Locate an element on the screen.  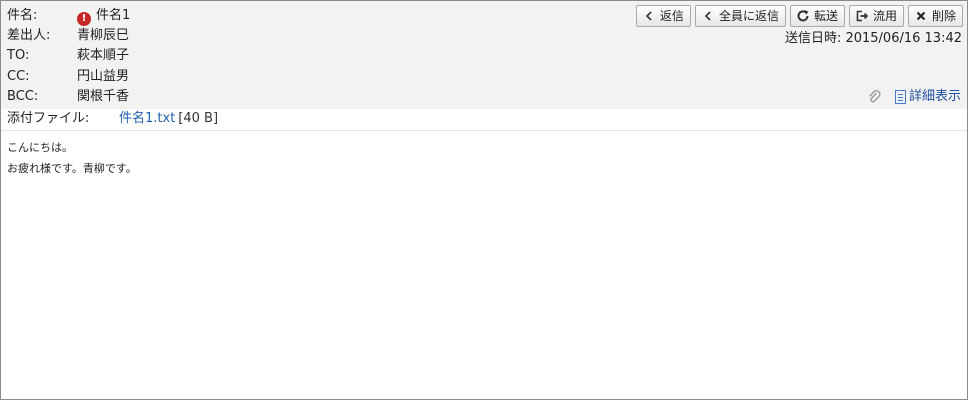
refresh-icon is located at coordinates (803, 16).